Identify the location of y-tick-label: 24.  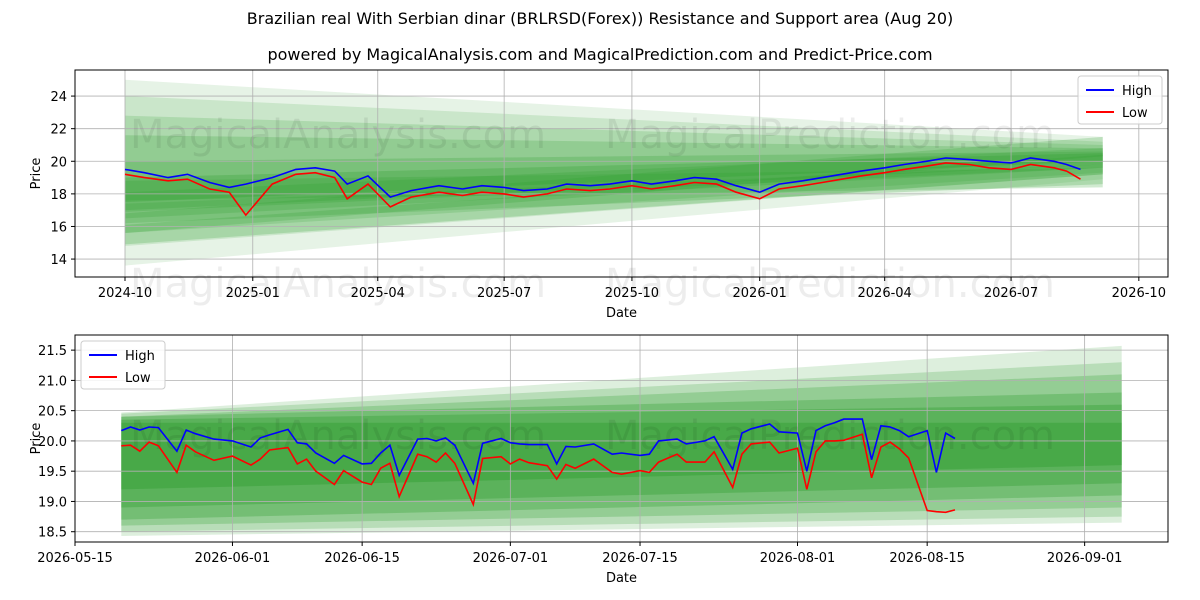
(58, 97).